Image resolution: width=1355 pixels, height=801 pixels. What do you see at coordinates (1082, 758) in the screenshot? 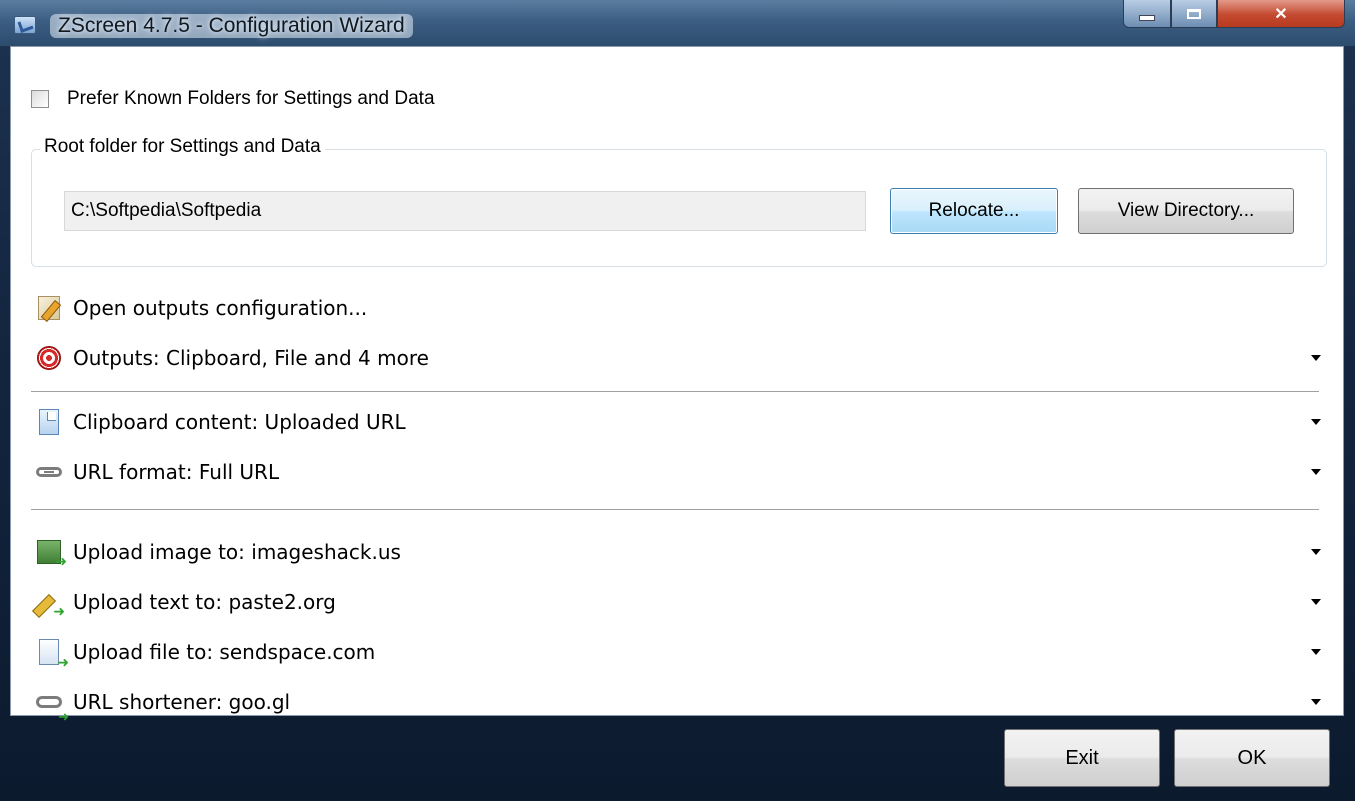
I see `exit-button: Exit` at bounding box center [1082, 758].